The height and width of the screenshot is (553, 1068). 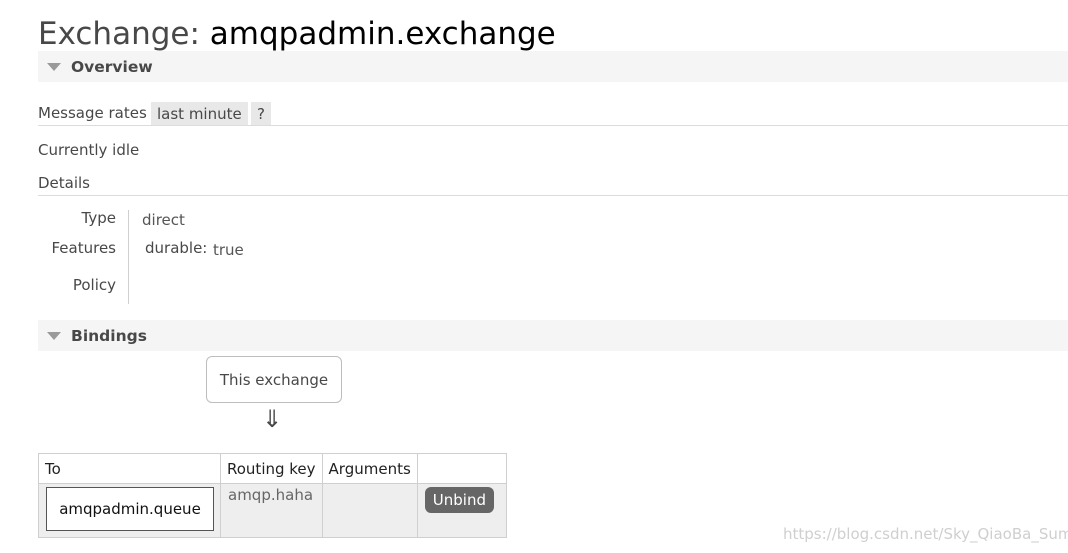 What do you see at coordinates (369, 510) in the screenshot?
I see `cell-arguments` at bounding box center [369, 510].